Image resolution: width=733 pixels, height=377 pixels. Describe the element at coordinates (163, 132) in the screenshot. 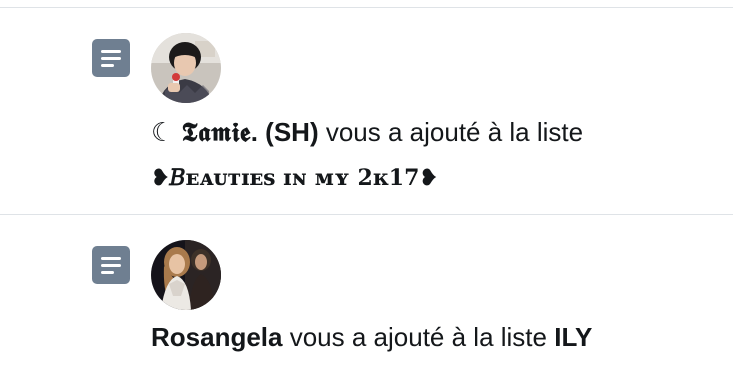

I see `moon-icon: ☾` at that location.